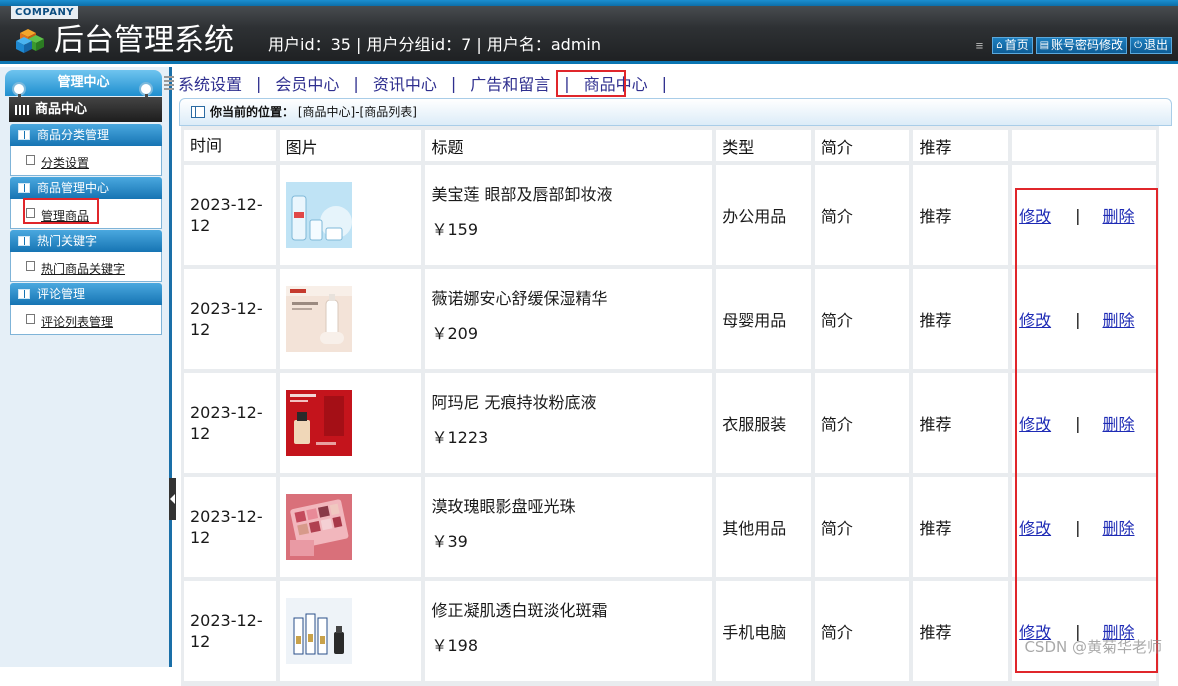 This screenshot has width=1178, height=686. What do you see at coordinates (569, 319) in the screenshot?
I see `cell-title: 薇诺娜安心舒缓保湿精华 ￥209` at bounding box center [569, 319].